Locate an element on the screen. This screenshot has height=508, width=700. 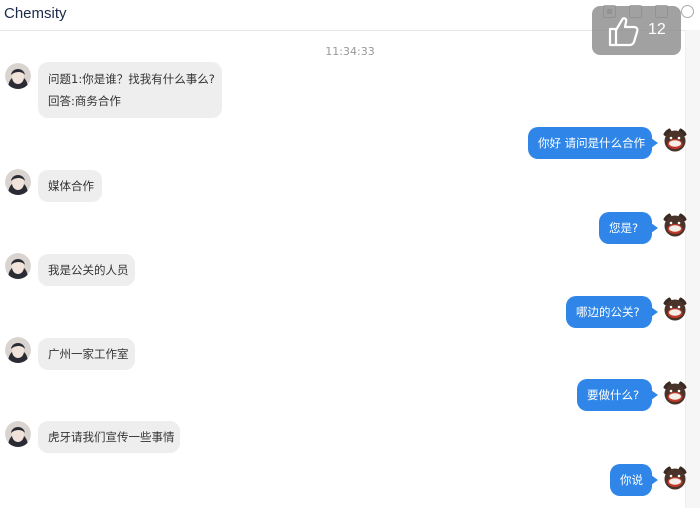
message-line: 回答:商务合作 is located at coordinates (84, 101).